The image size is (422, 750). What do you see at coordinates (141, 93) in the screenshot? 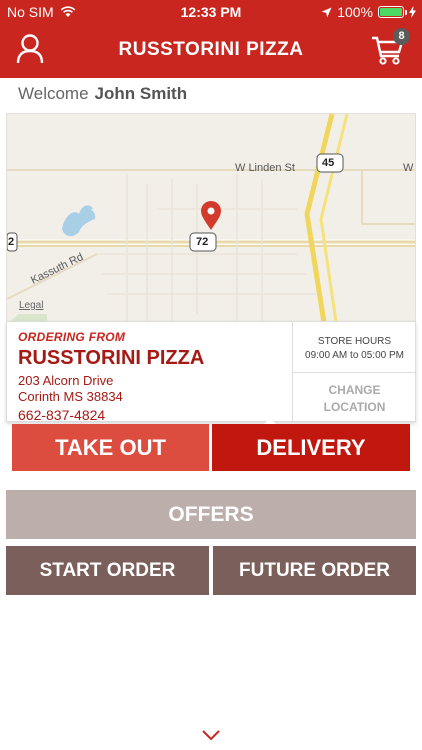
I see `user-name: John Smith` at bounding box center [141, 93].